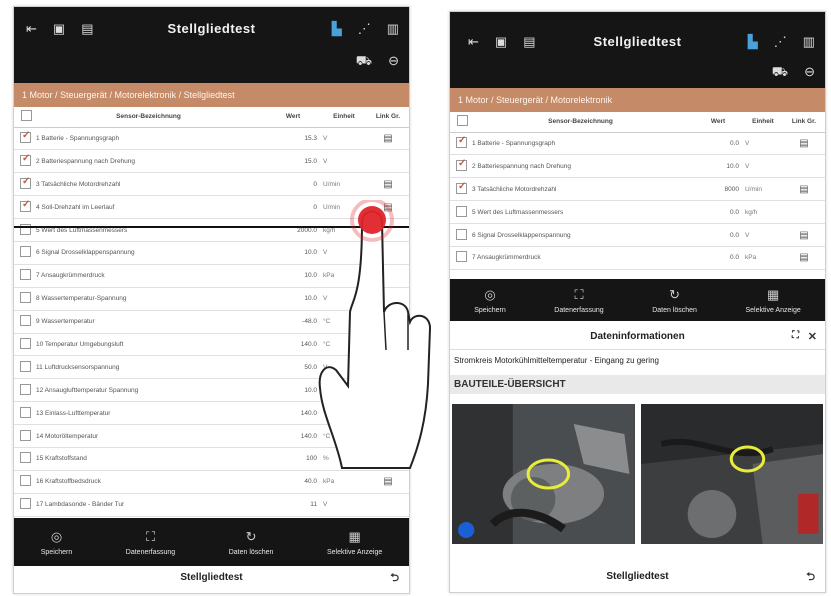 The width and height of the screenshot is (831, 596). I want to click on close-icon: ✕, so click(812, 336).